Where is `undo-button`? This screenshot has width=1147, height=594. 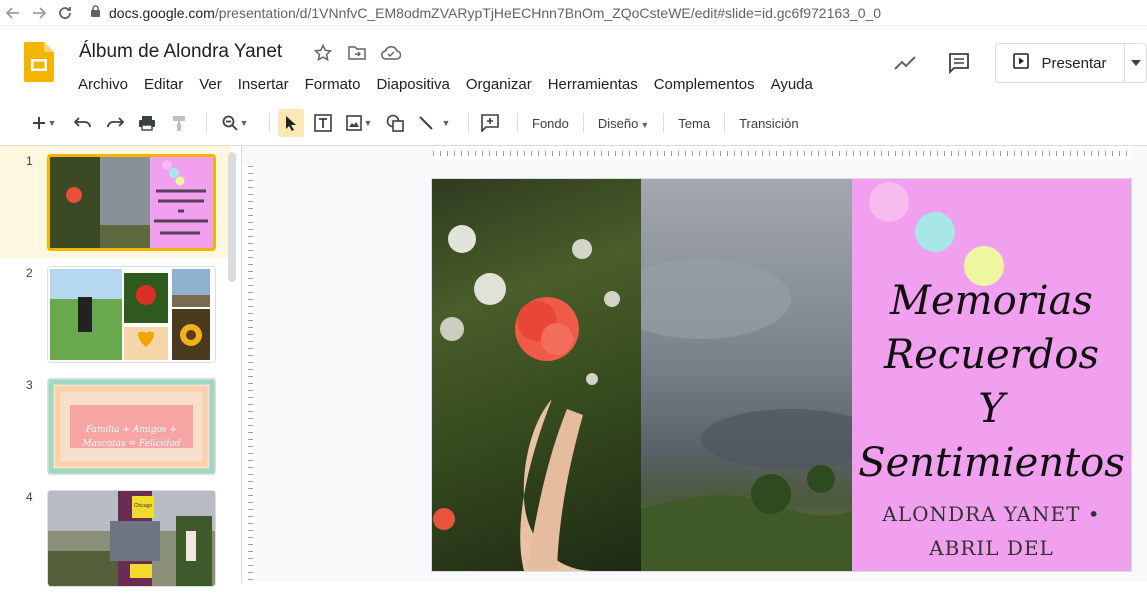 undo-button is located at coordinates (83, 123).